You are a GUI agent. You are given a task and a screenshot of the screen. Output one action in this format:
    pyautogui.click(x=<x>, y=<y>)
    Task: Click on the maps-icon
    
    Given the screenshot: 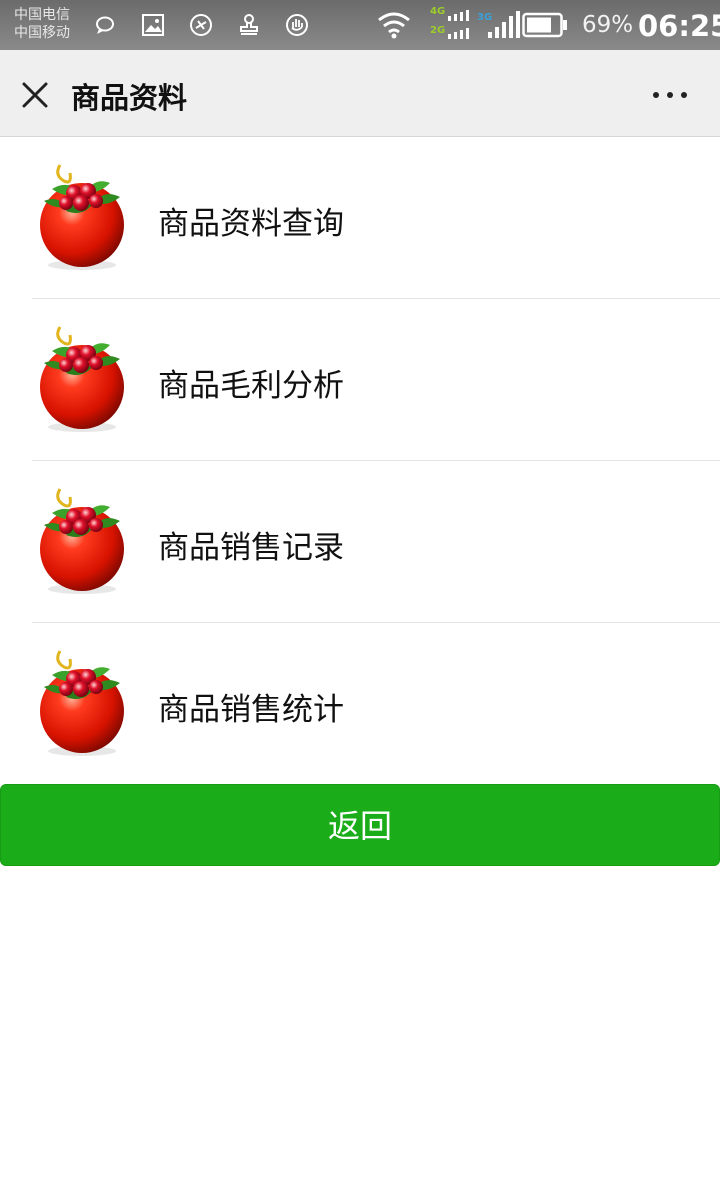 What is the action you would take?
    pyautogui.click(x=201, y=25)
    